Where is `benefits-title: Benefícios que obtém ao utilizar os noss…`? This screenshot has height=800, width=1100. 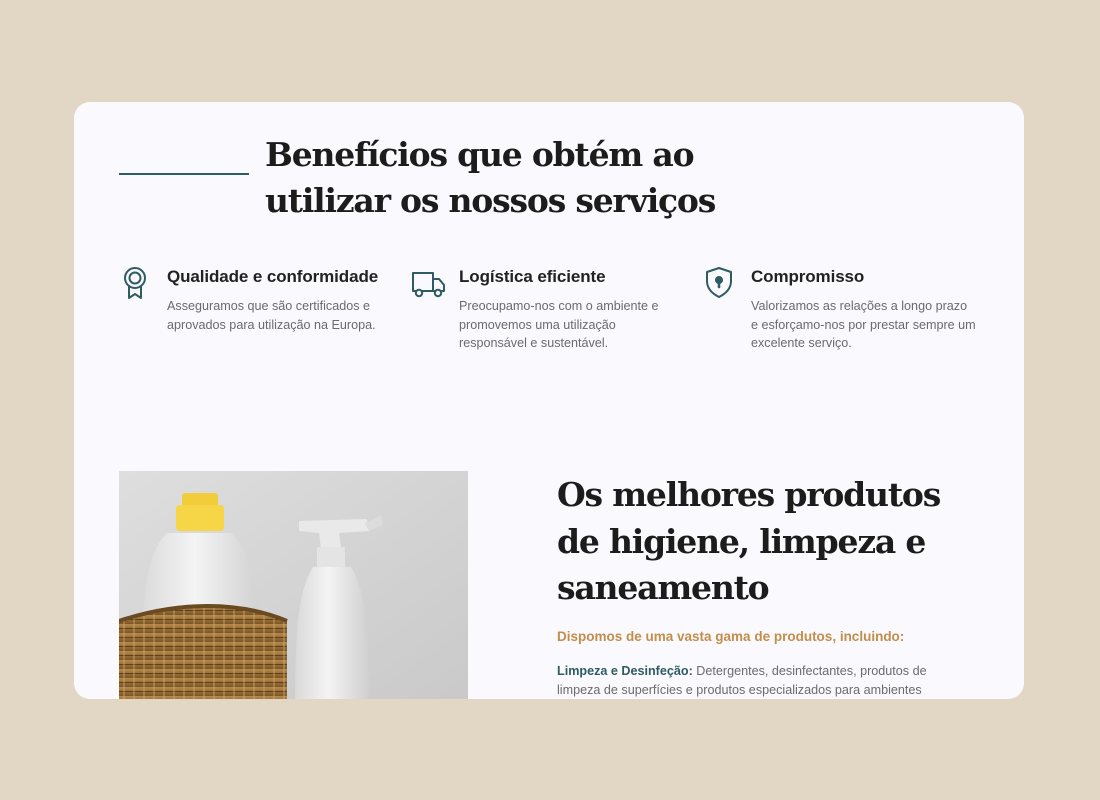 benefits-title: Benefícios que obtém ao utilizar os noss… is located at coordinates (490, 177).